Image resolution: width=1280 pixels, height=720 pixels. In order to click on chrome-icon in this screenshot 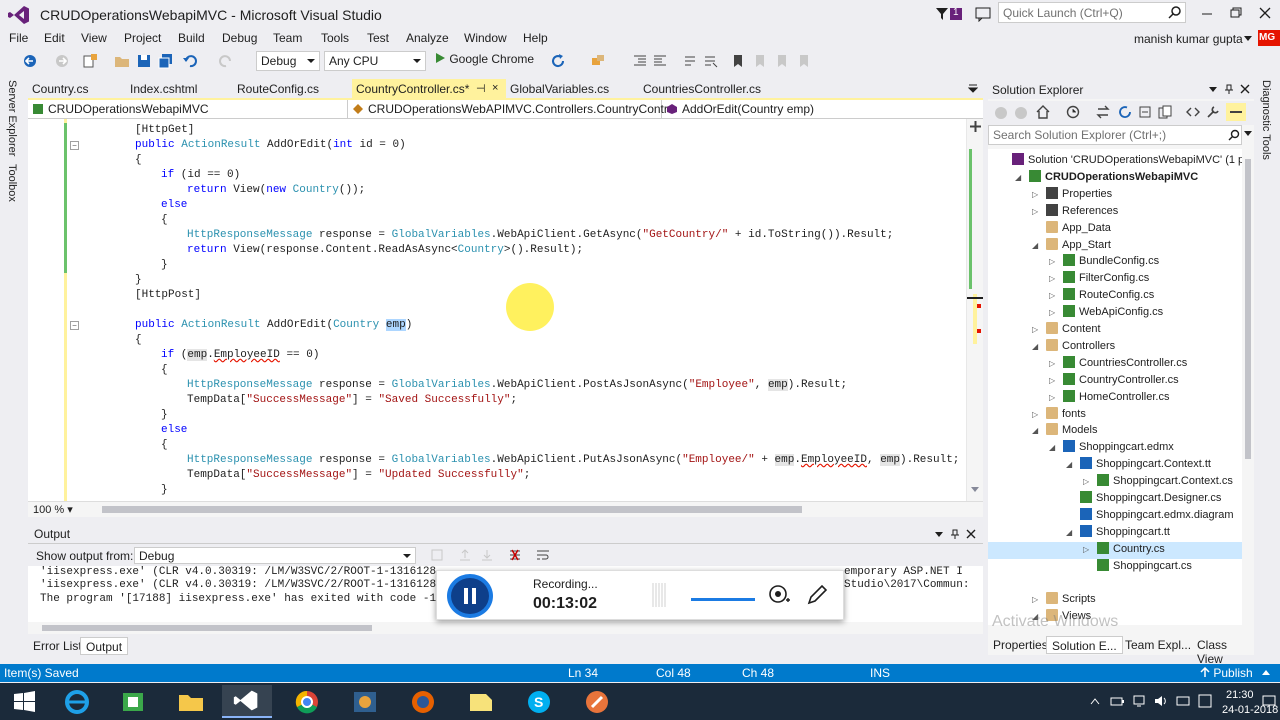, I will do `click(307, 701)`.